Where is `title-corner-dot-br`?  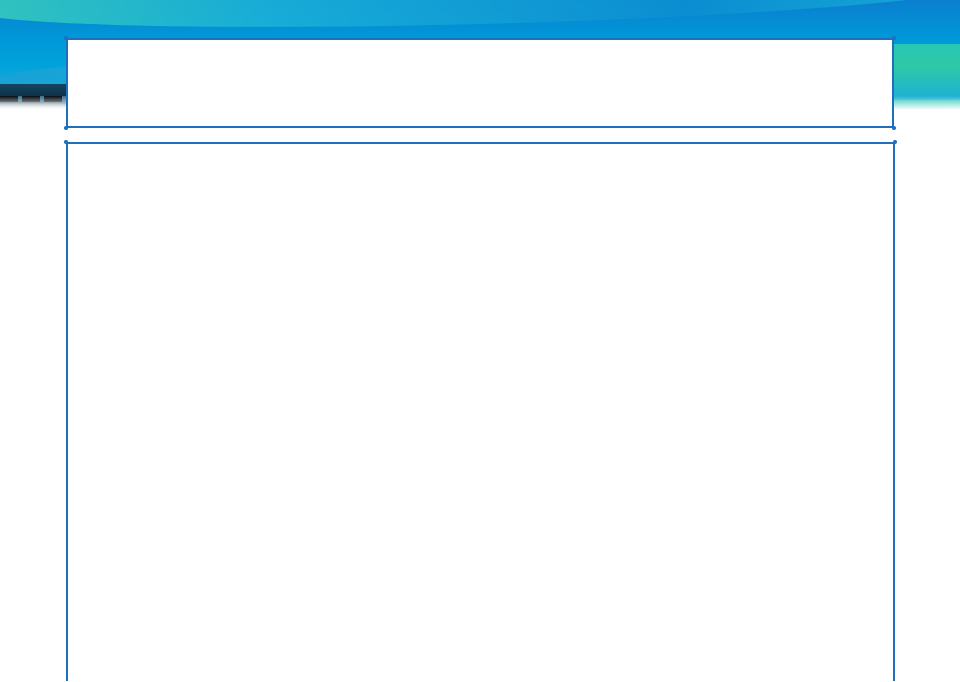
title-corner-dot-br is located at coordinates (894, 128).